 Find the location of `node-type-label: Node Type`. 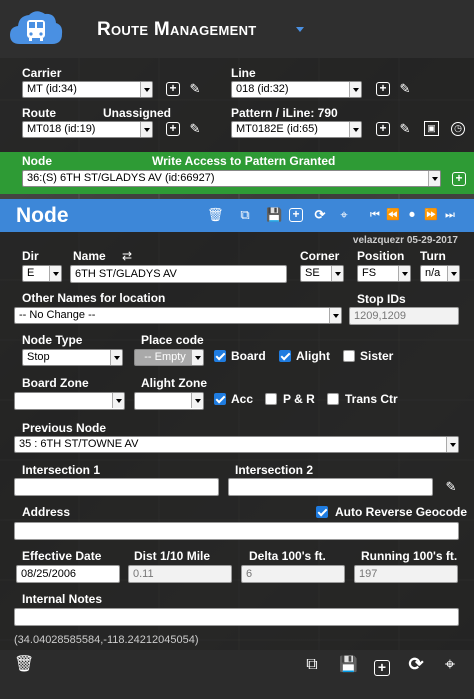

node-type-label: Node Type is located at coordinates (52, 340).